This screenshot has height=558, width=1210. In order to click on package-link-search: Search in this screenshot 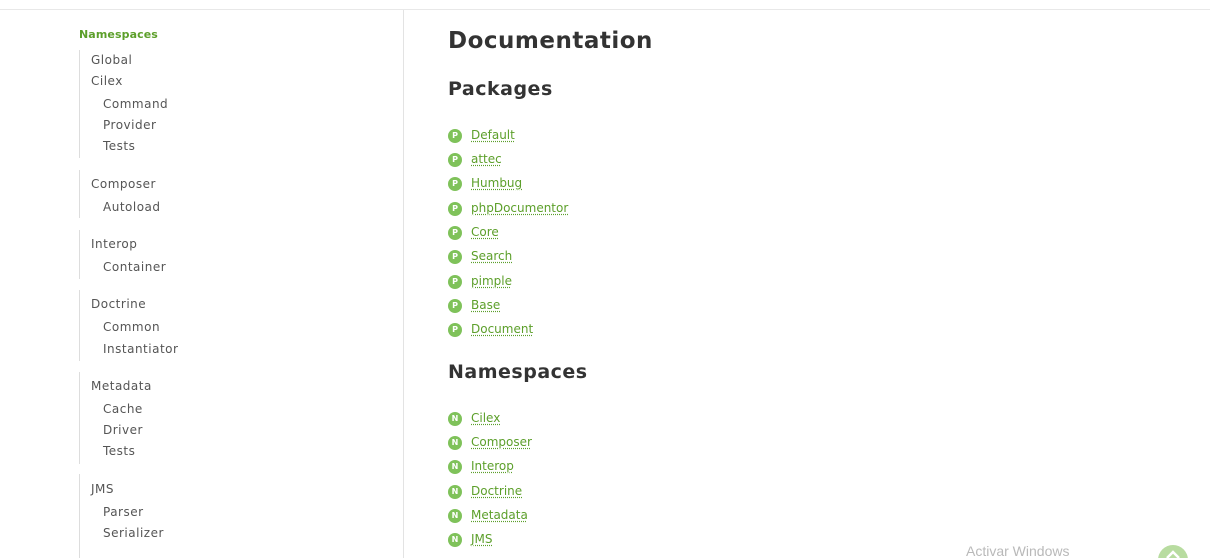, I will do `click(491, 256)`.